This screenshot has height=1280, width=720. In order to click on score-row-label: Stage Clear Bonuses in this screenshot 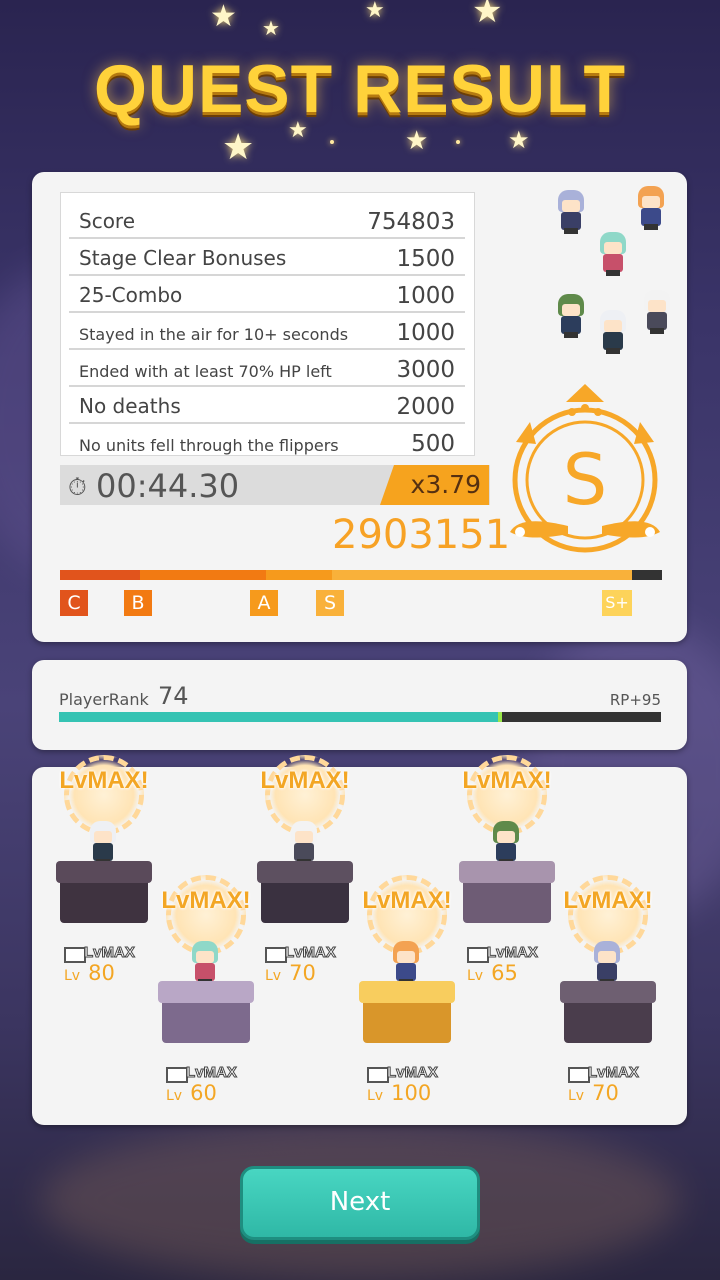, I will do `click(183, 258)`.